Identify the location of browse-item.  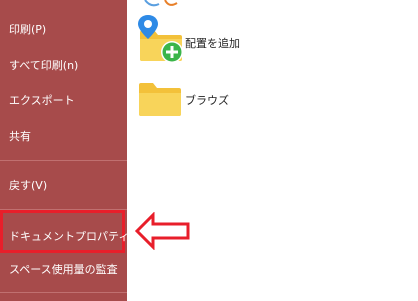
(161, 102).